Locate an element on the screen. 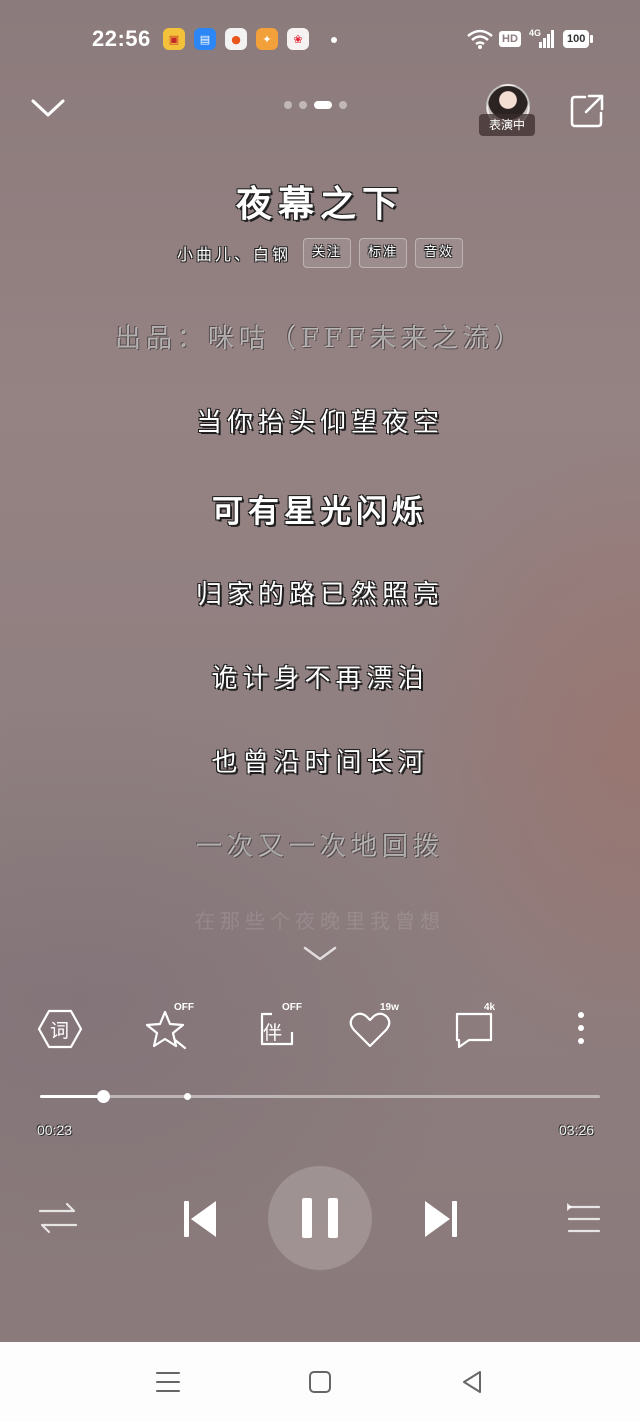 Image resolution: width=640 pixels, height=1422 pixels. signal-icon: 4G is located at coordinates (541, 39).